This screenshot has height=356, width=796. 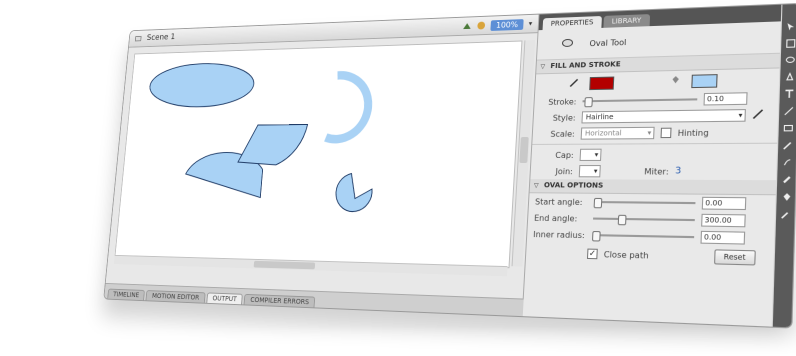 What do you see at coordinates (602, 83) in the screenshot?
I see `stroke-color-swatch` at bounding box center [602, 83].